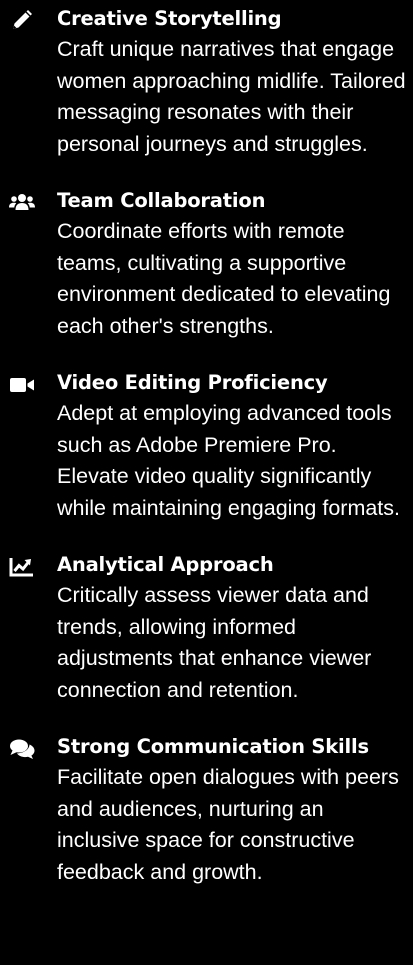  Describe the element at coordinates (169, 18) in the screenshot. I see `skill-title: Creative Storytelling` at that location.